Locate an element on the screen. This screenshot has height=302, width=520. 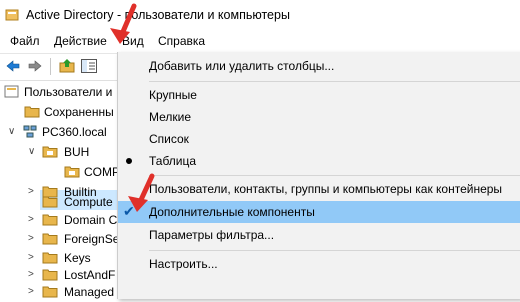
tree-item-foreign-security: > ForeignSe is located at coordinates (79, 239).